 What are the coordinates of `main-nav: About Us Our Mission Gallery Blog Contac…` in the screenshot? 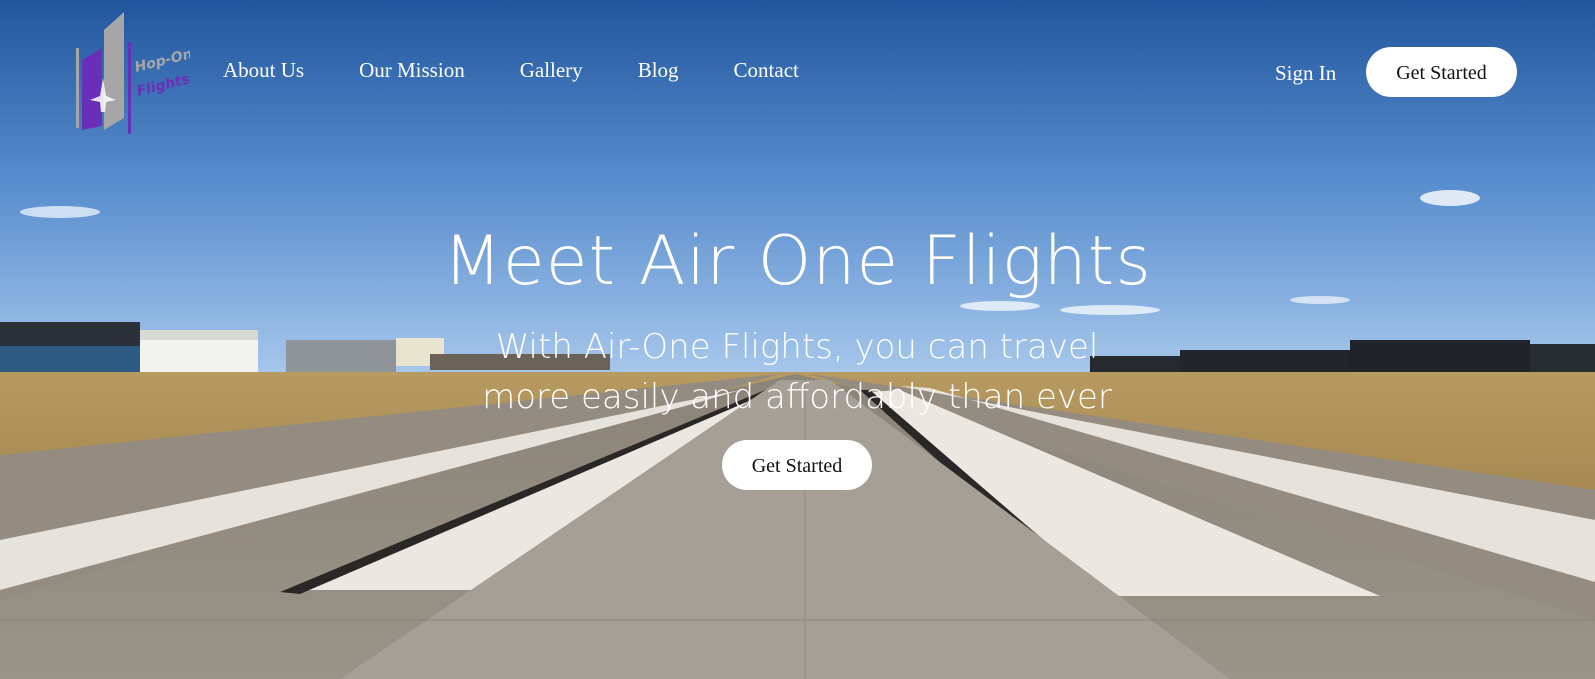 It's located at (538, 70).